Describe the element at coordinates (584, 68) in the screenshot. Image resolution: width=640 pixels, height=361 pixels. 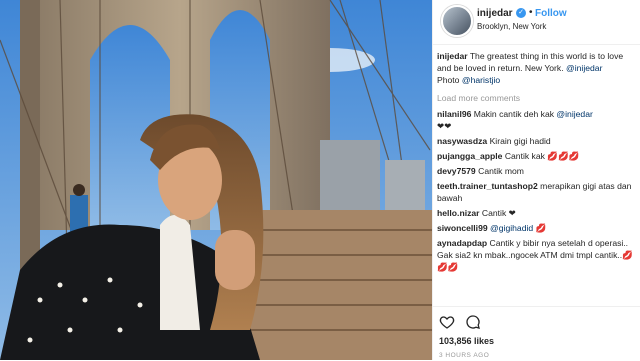
I see `caption-mention: @inijedar` at that location.